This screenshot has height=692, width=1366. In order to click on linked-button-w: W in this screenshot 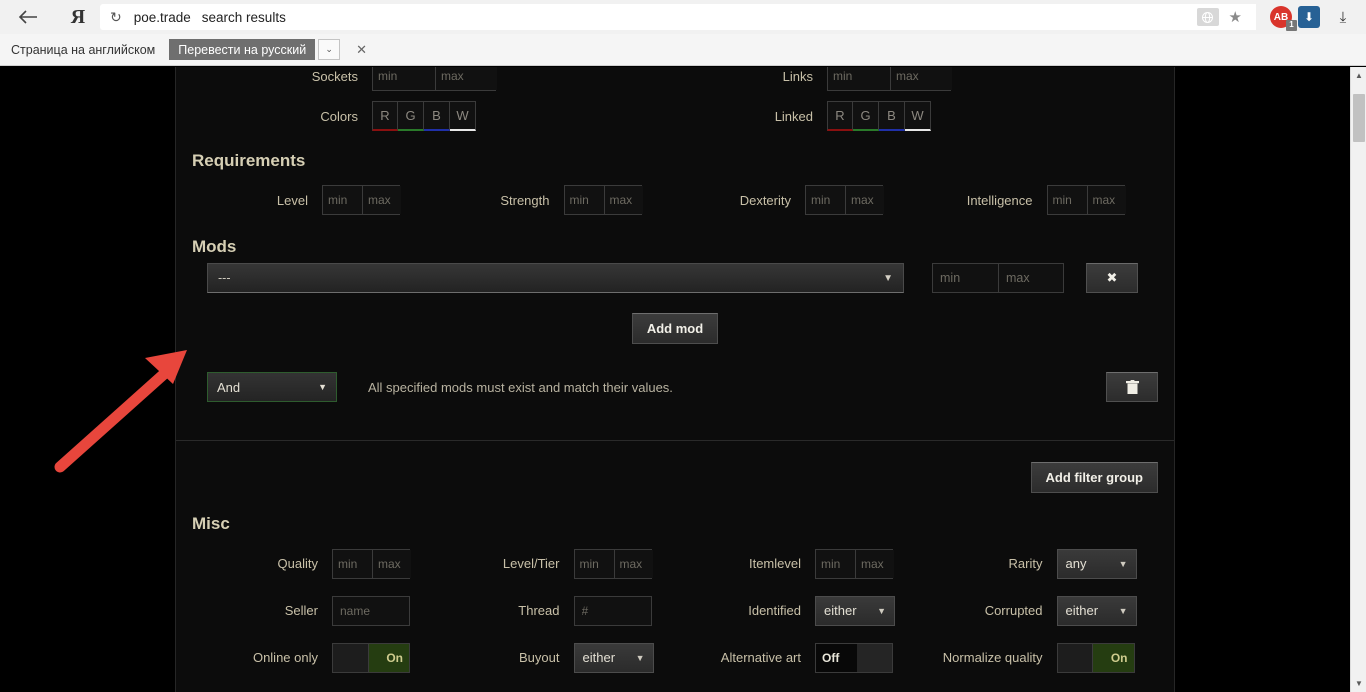, I will do `click(918, 116)`.